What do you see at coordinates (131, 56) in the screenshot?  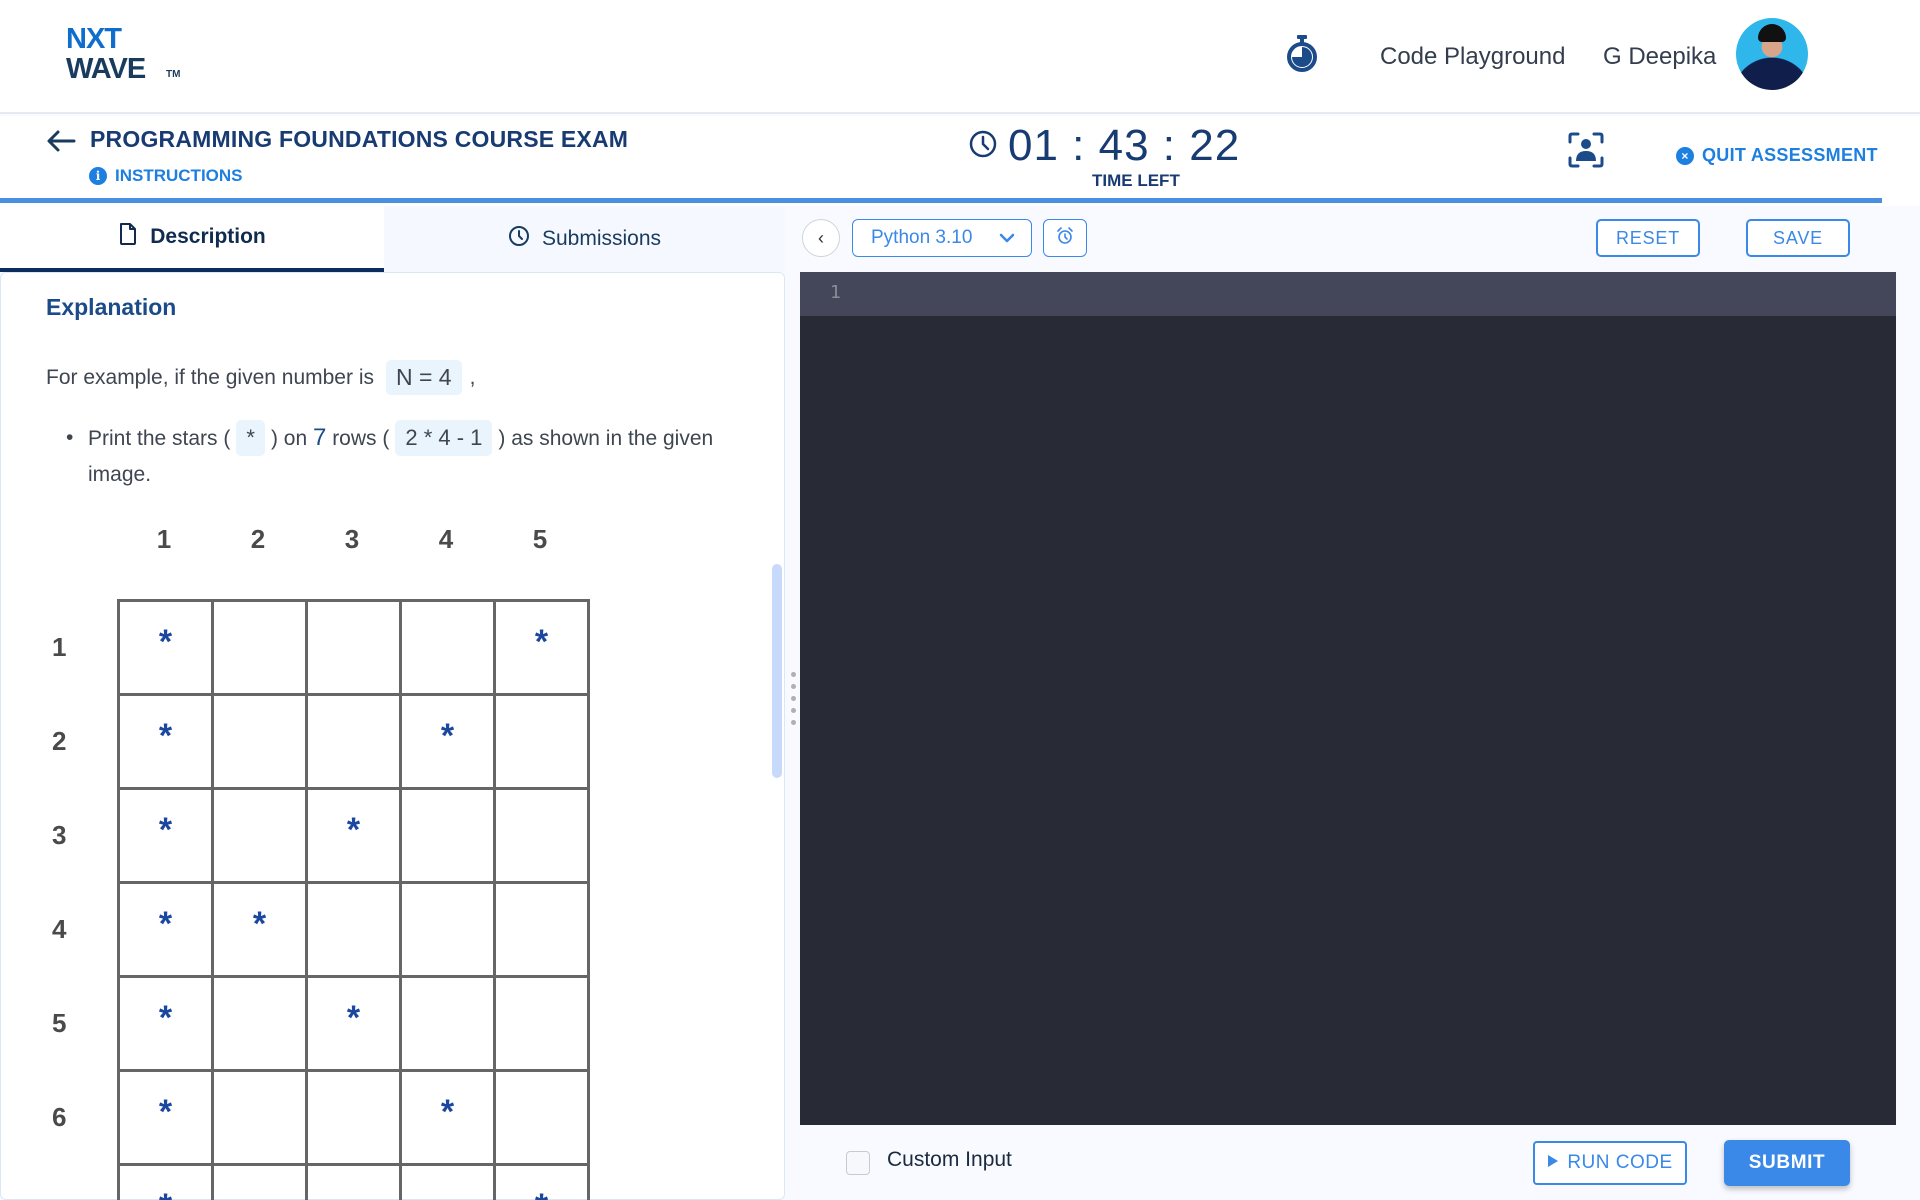 I see `nxtwave-logo: NXT WAVE TM` at bounding box center [131, 56].